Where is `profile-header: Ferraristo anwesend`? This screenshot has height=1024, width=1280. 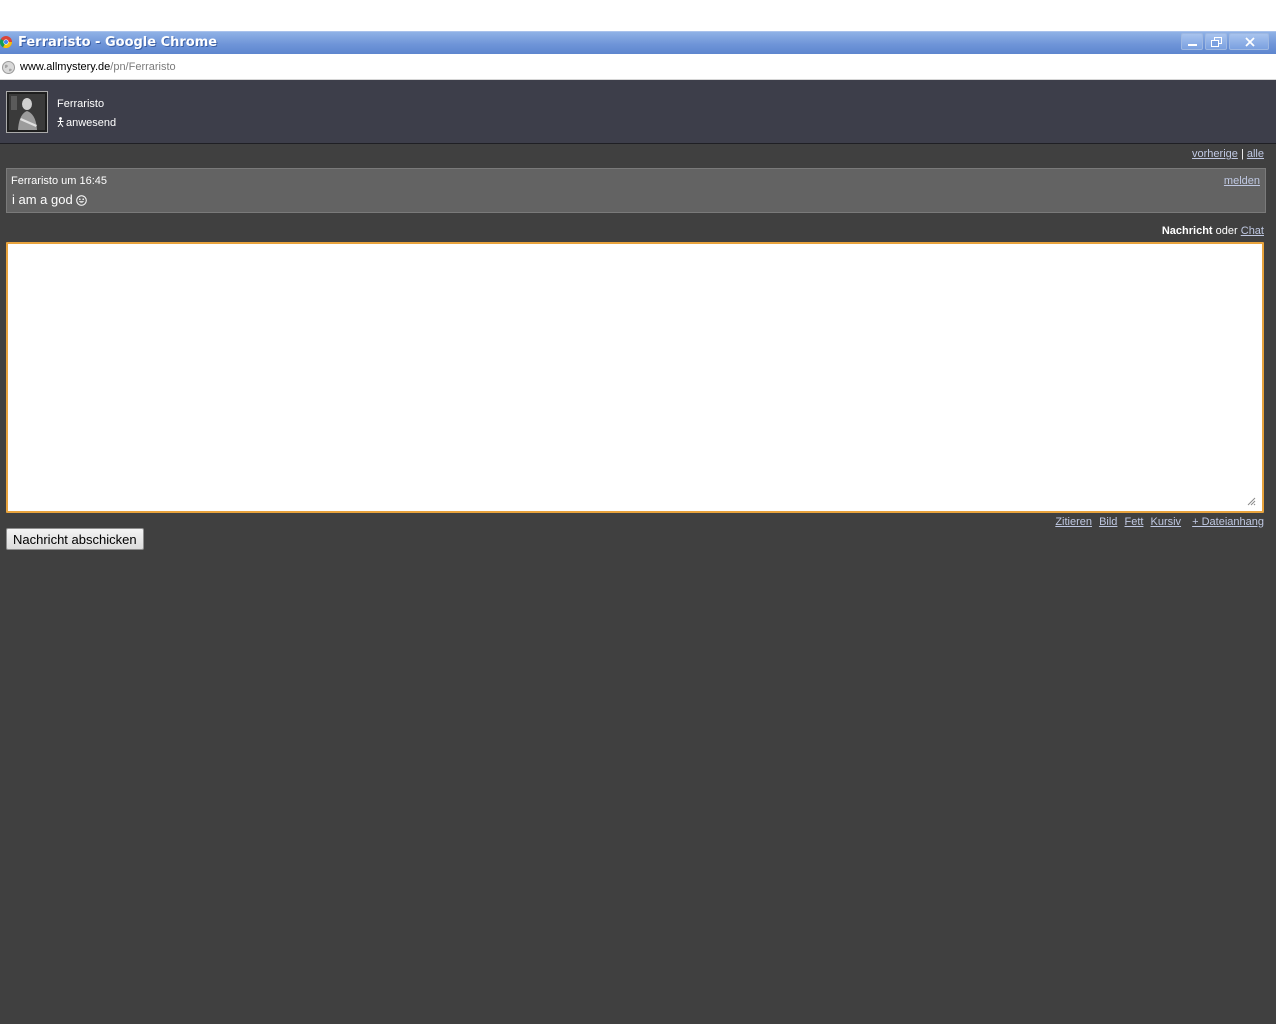
profile-header: Ferraristo anwesend is located at coordinates (638, 112).